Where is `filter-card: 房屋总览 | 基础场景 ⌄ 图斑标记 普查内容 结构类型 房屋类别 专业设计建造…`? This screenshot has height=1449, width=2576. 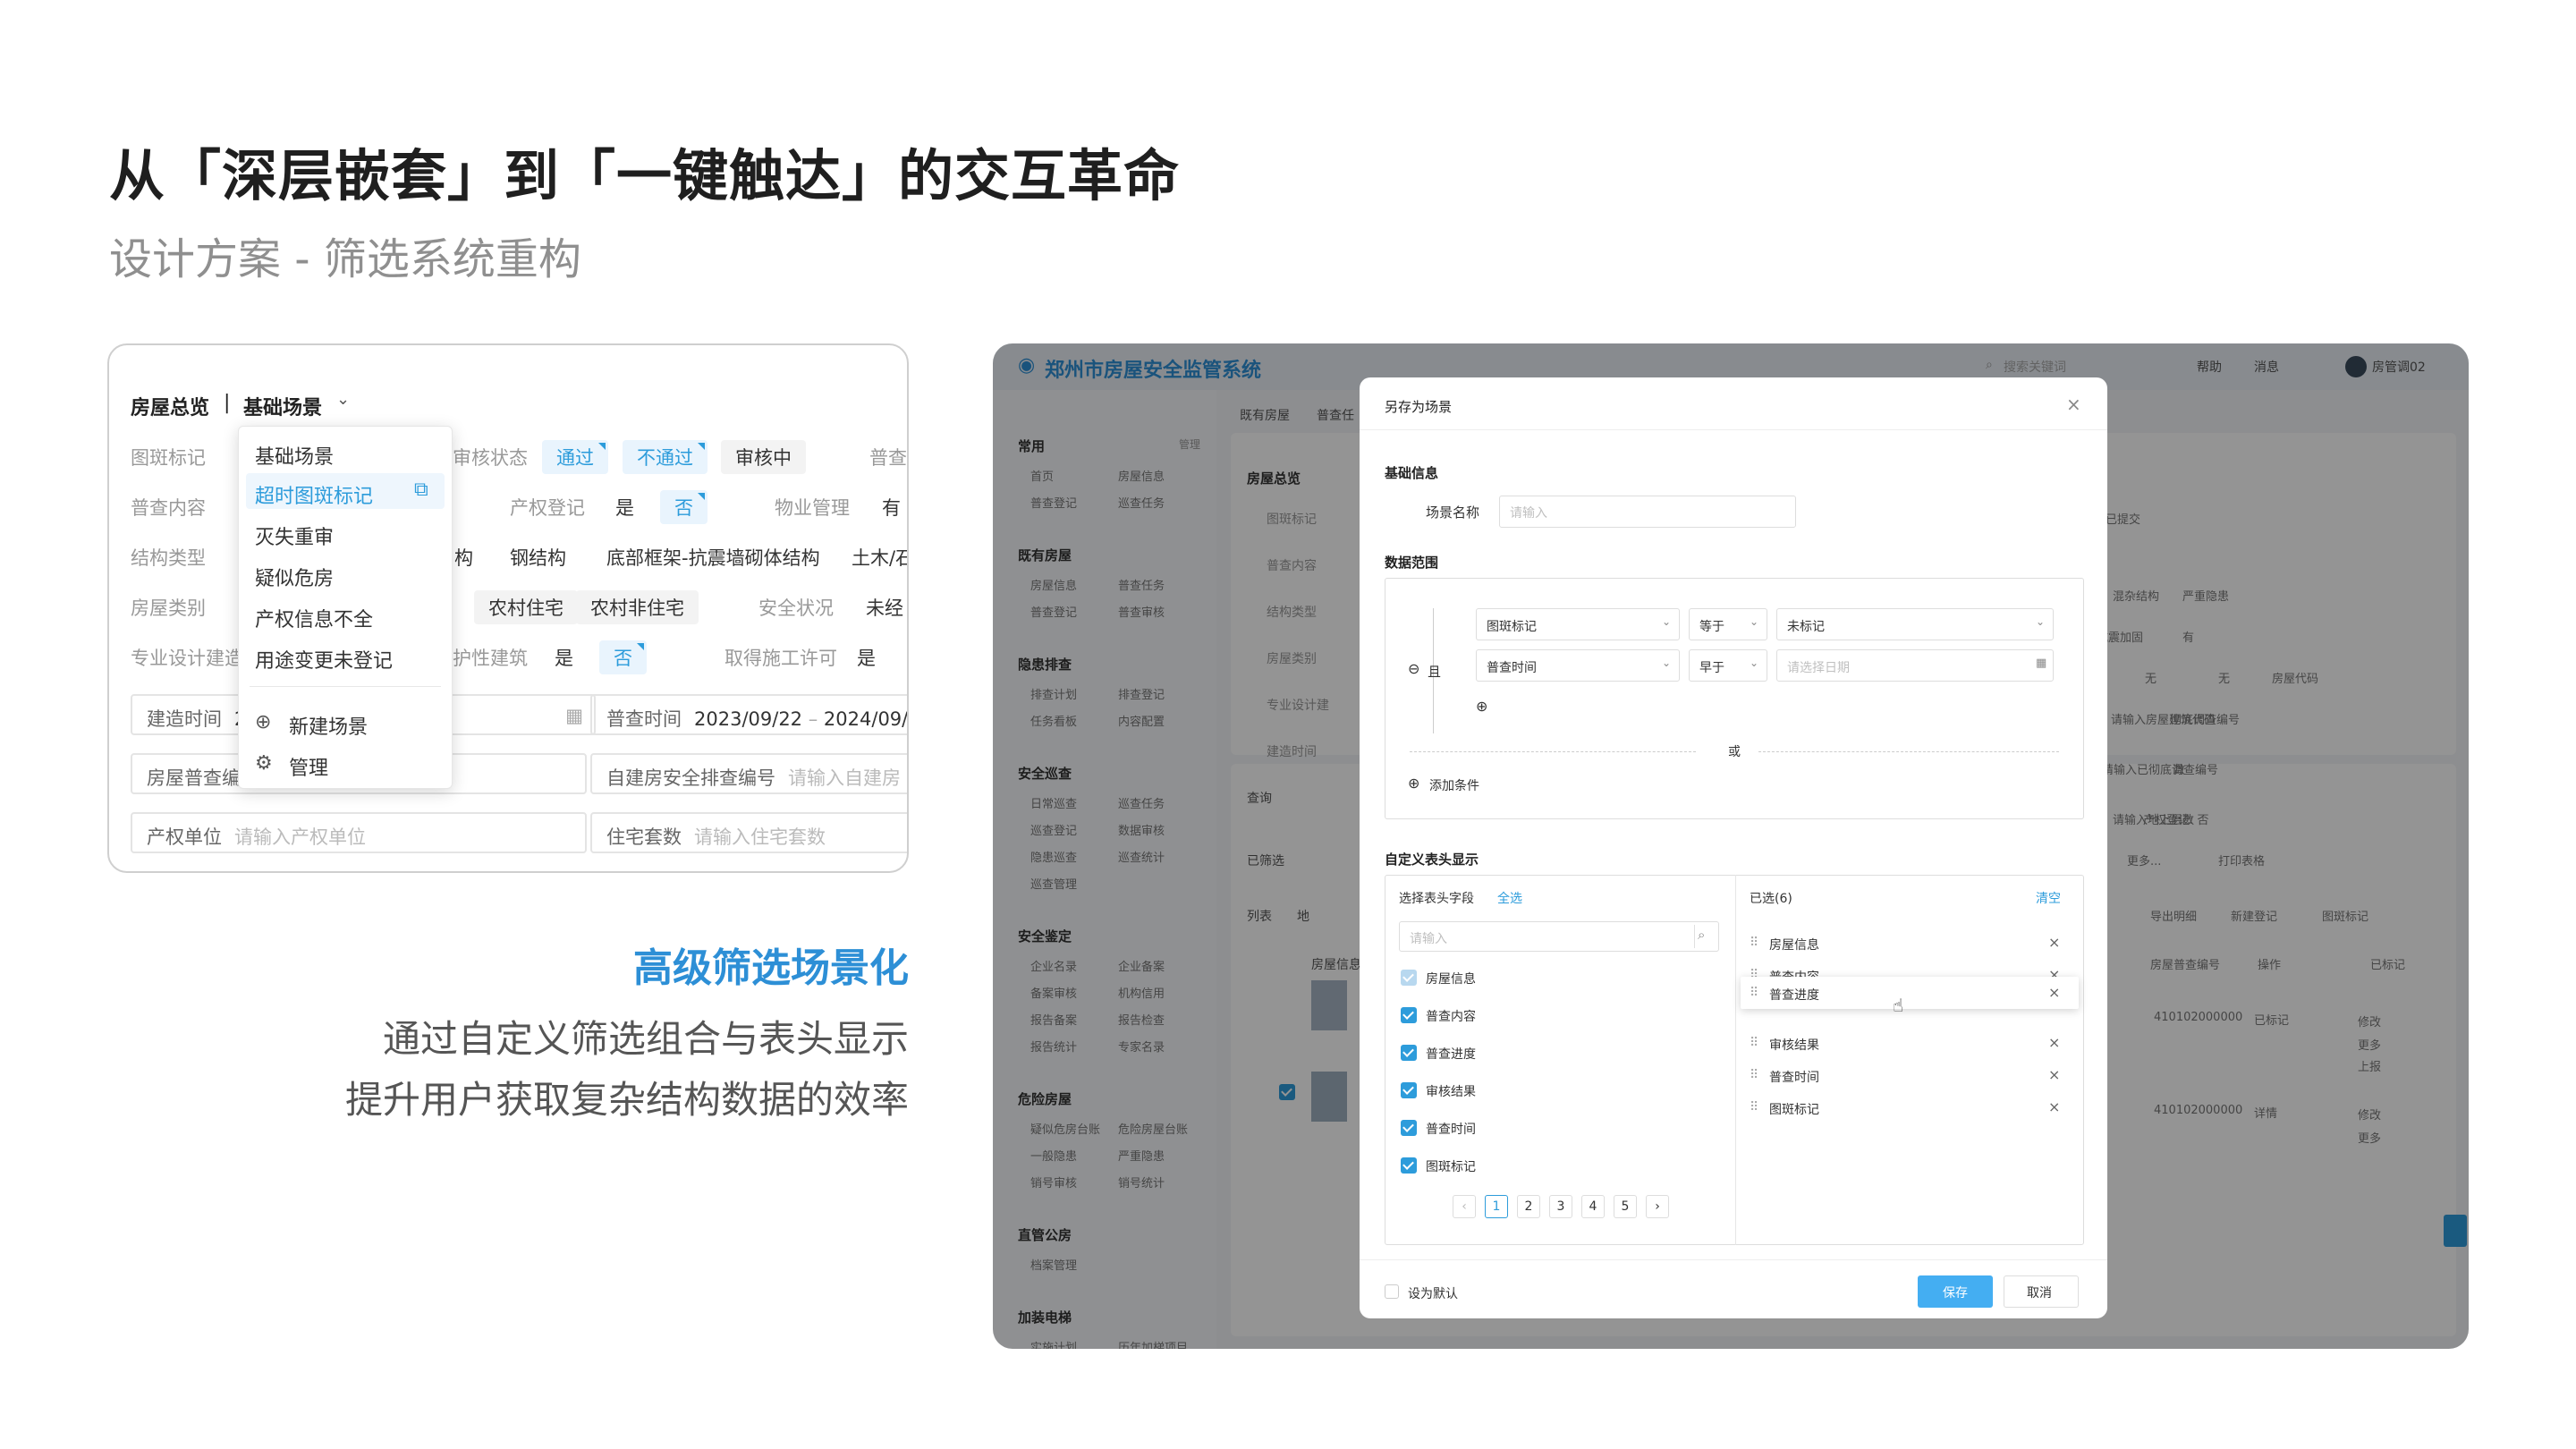
filter-card: 房屋总览 | 基础场景 ⌄ 图斑标记 普查内容 结构类型 房屋类别 专业设计建造… is located at coordinates (508, 608).